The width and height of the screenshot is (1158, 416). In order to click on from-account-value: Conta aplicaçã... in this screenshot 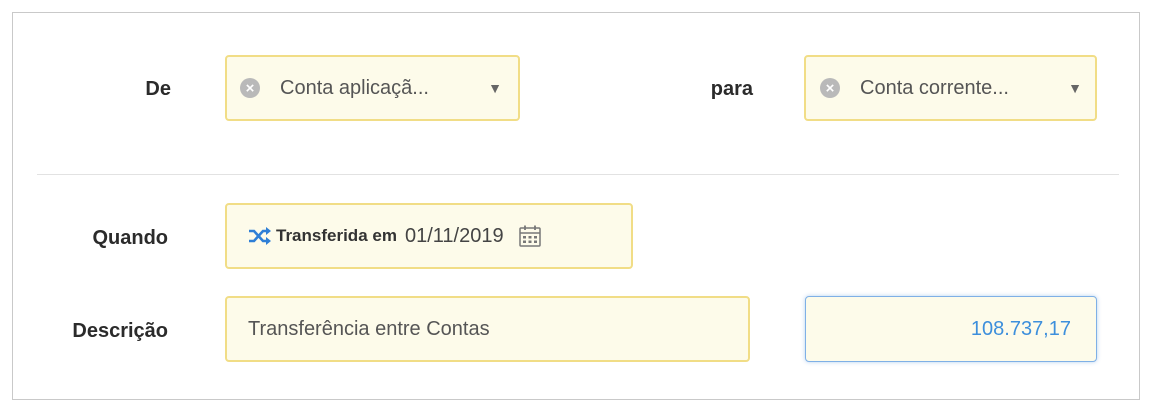, I will do `click(354, 87)`.